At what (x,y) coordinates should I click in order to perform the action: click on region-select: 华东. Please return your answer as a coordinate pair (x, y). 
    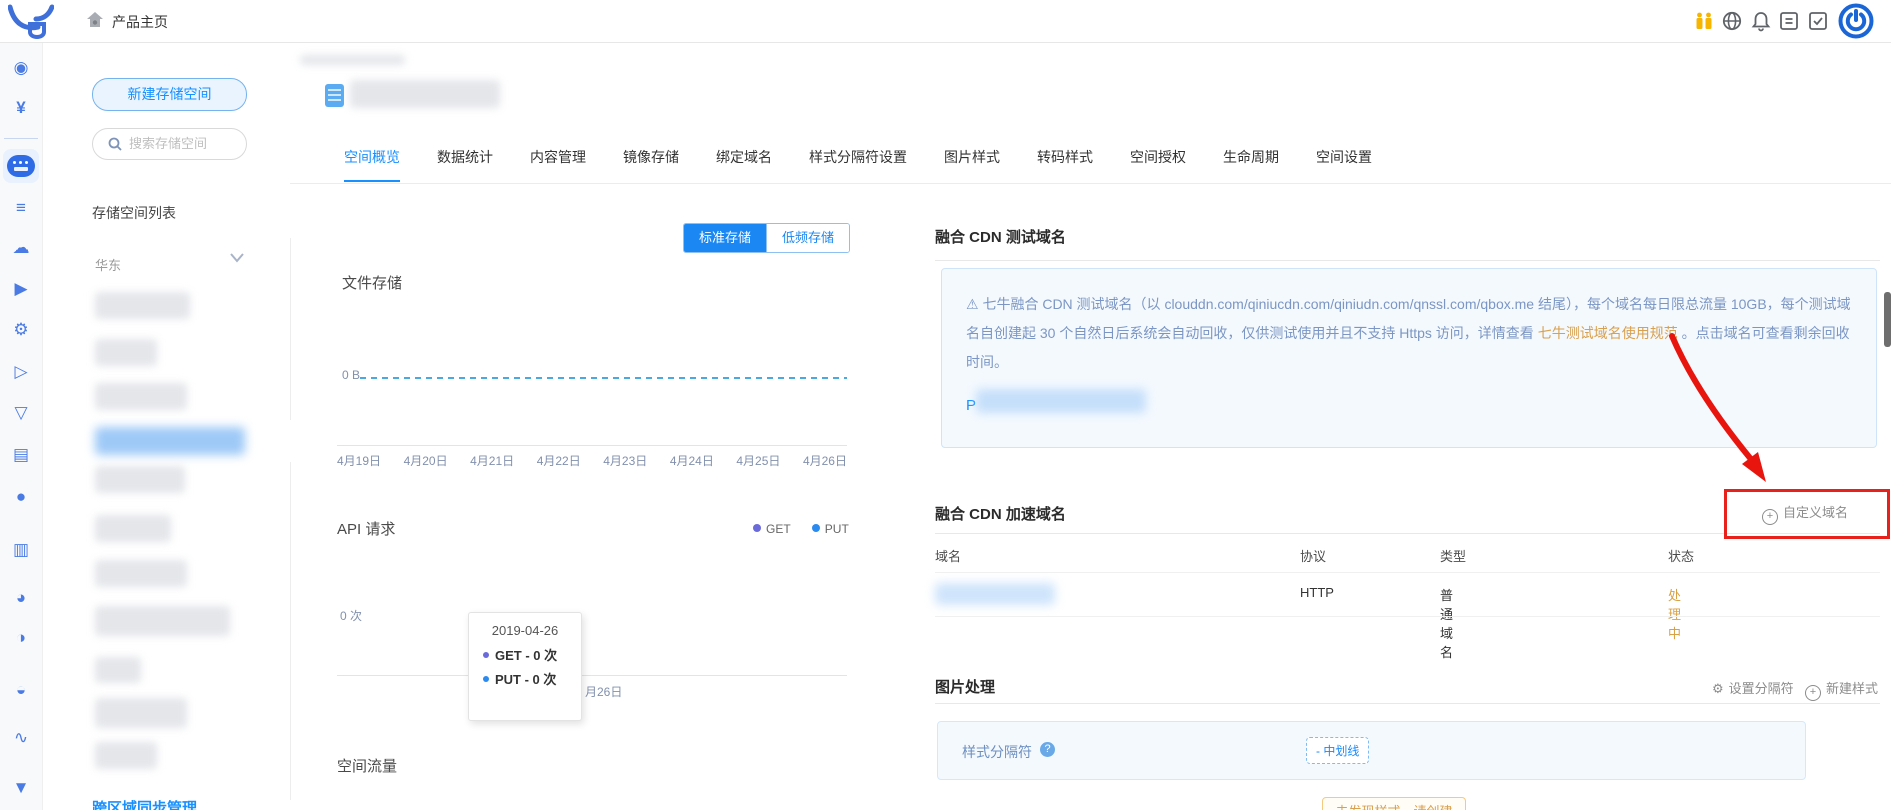
    Looking at the image, I should click on (108, 264).